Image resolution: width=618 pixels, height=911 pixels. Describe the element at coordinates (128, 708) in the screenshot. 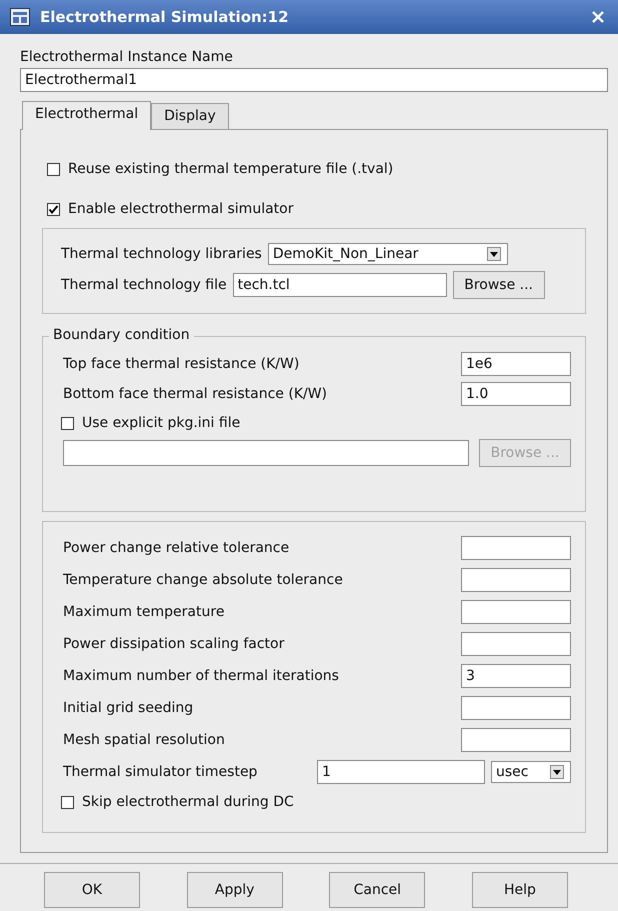

I see `field-label: Initial grid seeding` at that location.